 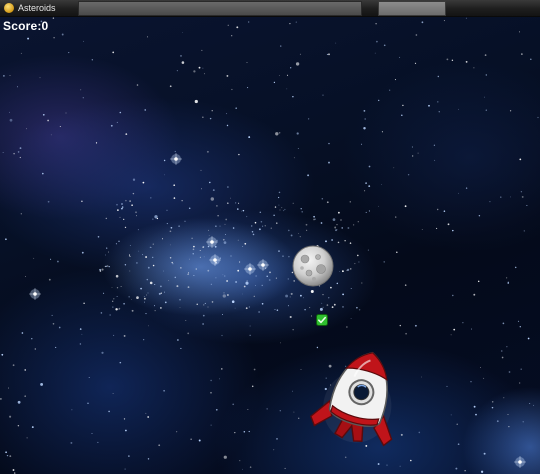 I want to click on player-ship, so click(x=351, y=399).